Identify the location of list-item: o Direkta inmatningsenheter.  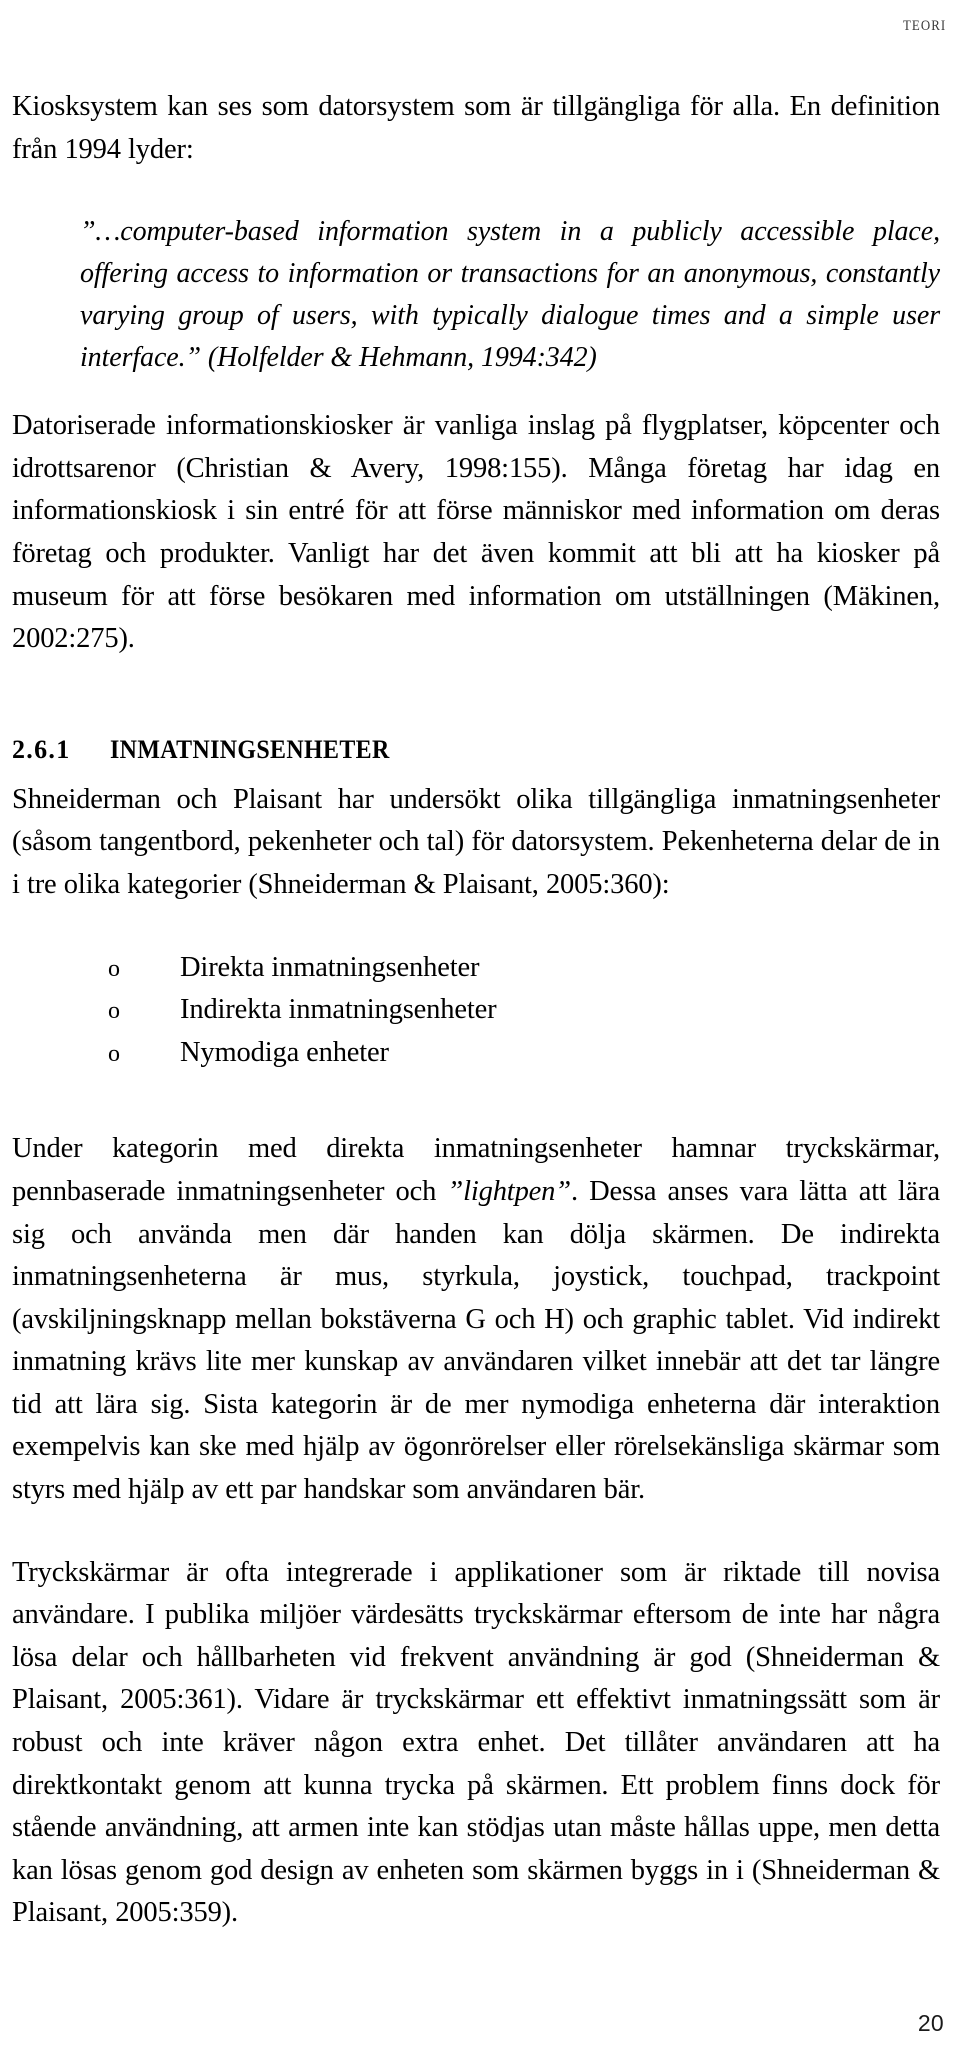
(476, 968).